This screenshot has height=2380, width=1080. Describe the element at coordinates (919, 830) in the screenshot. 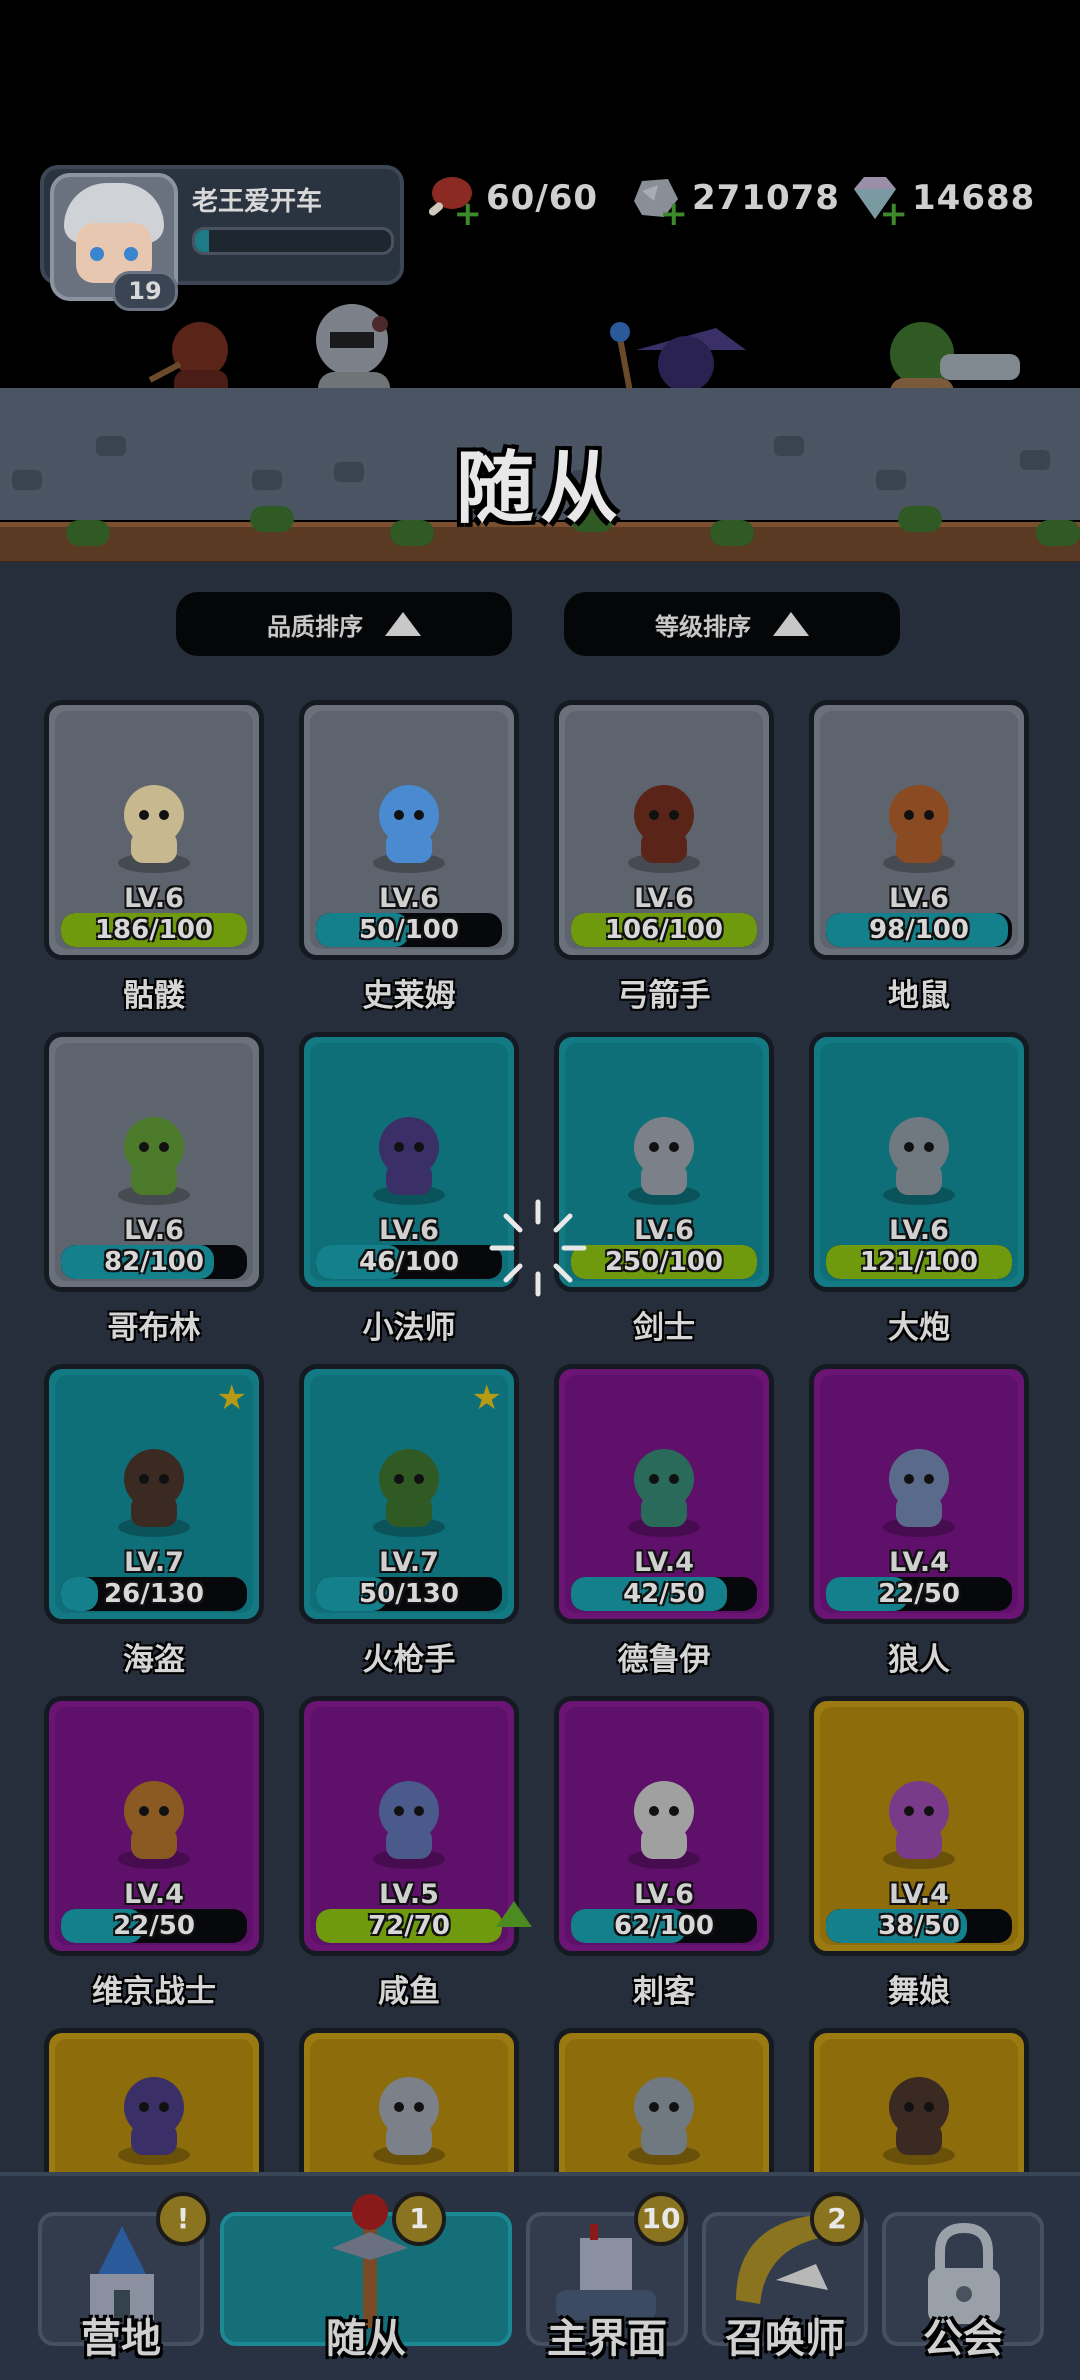

I see `follower-card: LV.6 98/100` at that location.